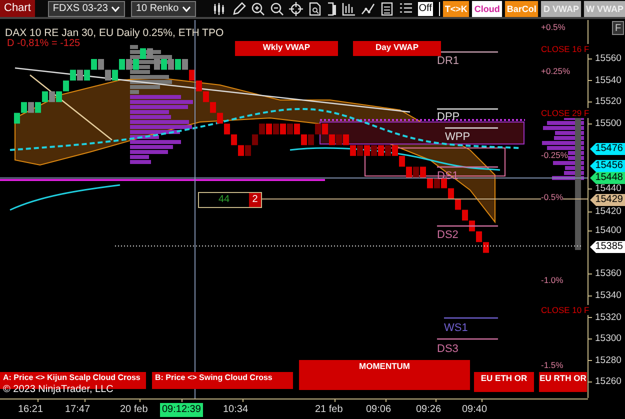  What do you see at coordinates (367, 9) in the screenshot?
I see `line-chart-icon` at bounding box center [367, 9].